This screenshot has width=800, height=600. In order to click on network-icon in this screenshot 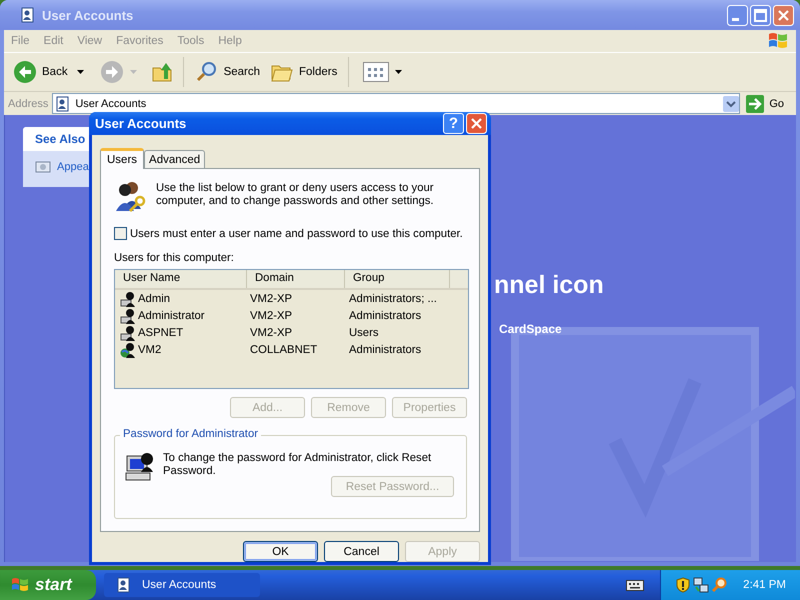, I will do `click(701, 585)`.